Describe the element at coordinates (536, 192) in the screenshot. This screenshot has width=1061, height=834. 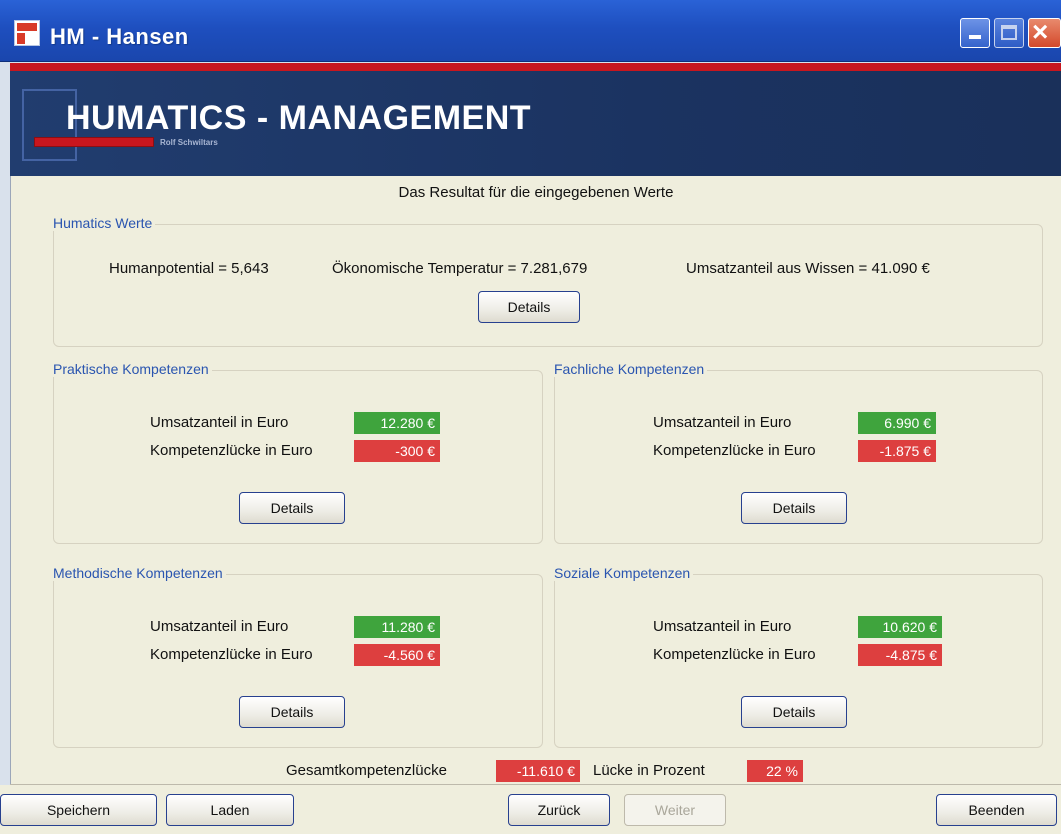
I see `page-heading: Das Resultat für die eingegebenen Werte` at that location.